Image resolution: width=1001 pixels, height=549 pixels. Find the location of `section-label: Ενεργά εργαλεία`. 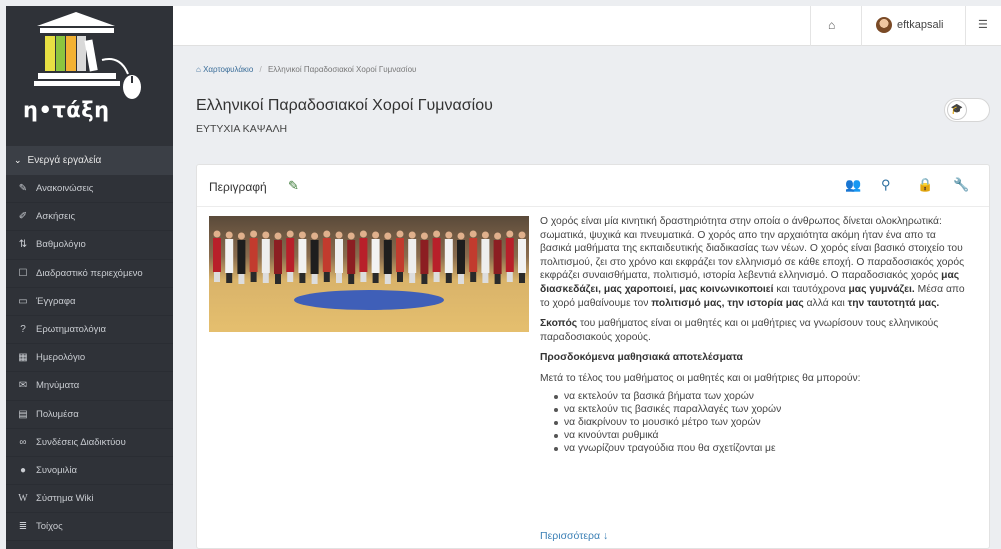

section-label: Ενεργά εργαλεία is located at coordinates (64, 160).